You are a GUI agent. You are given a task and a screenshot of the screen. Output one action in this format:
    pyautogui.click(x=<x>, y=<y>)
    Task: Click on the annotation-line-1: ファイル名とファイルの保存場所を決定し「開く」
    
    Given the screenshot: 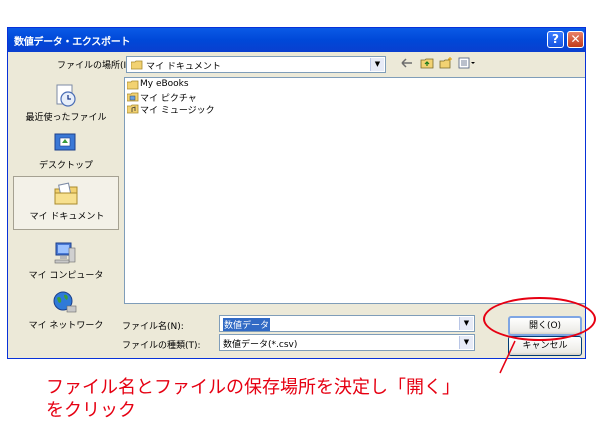 What is the action you would take?
    pyautogui.click(x=253, y=387)
    